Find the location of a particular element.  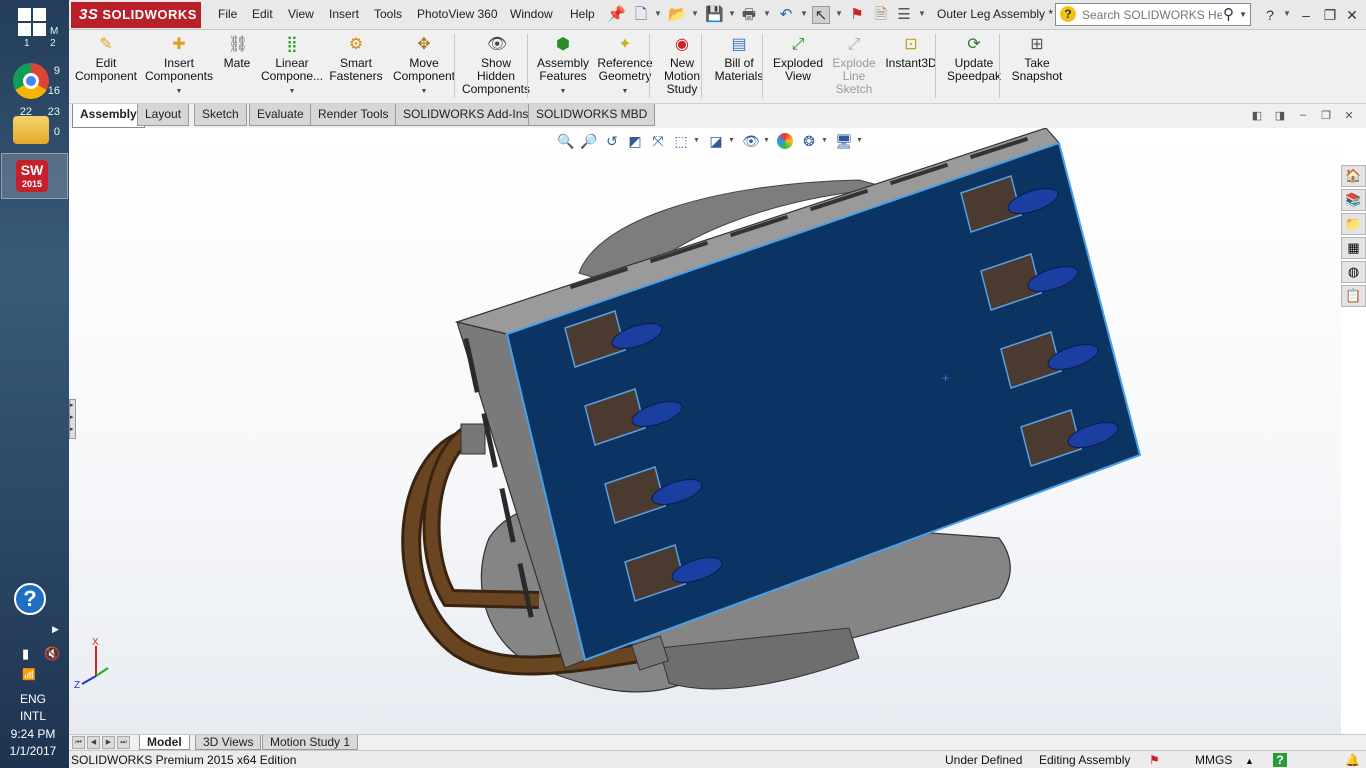

tab-evaluate: Evaluate is located at coordinates (280, 115).